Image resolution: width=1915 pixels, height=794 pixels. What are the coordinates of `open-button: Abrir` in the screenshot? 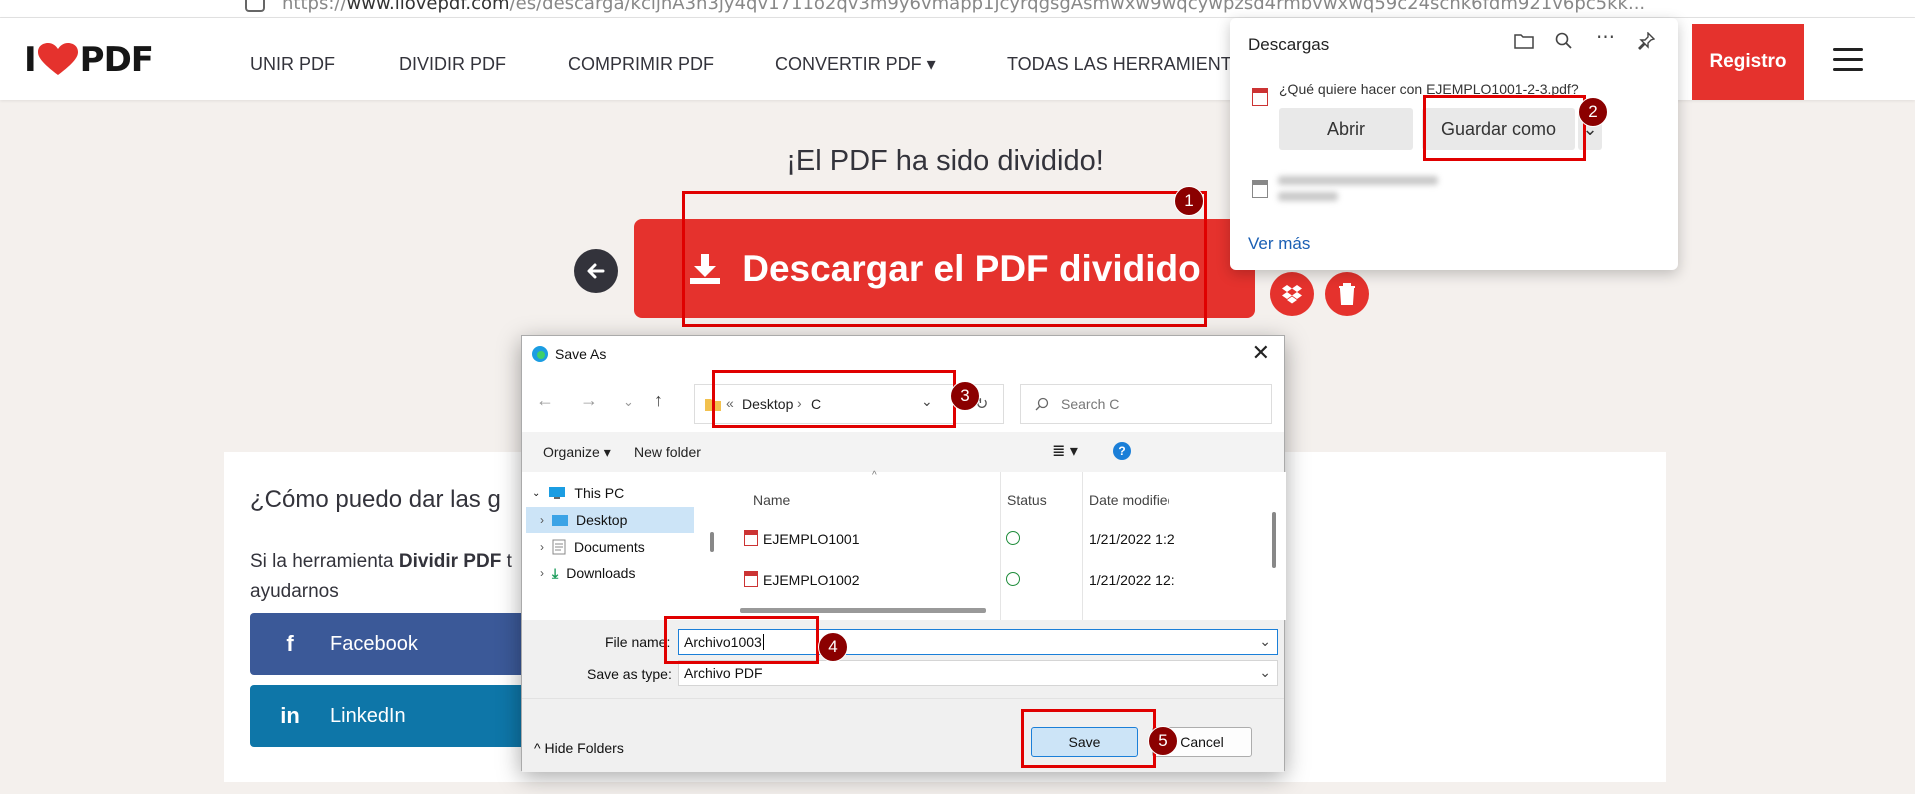 It's located at (1346, 129).